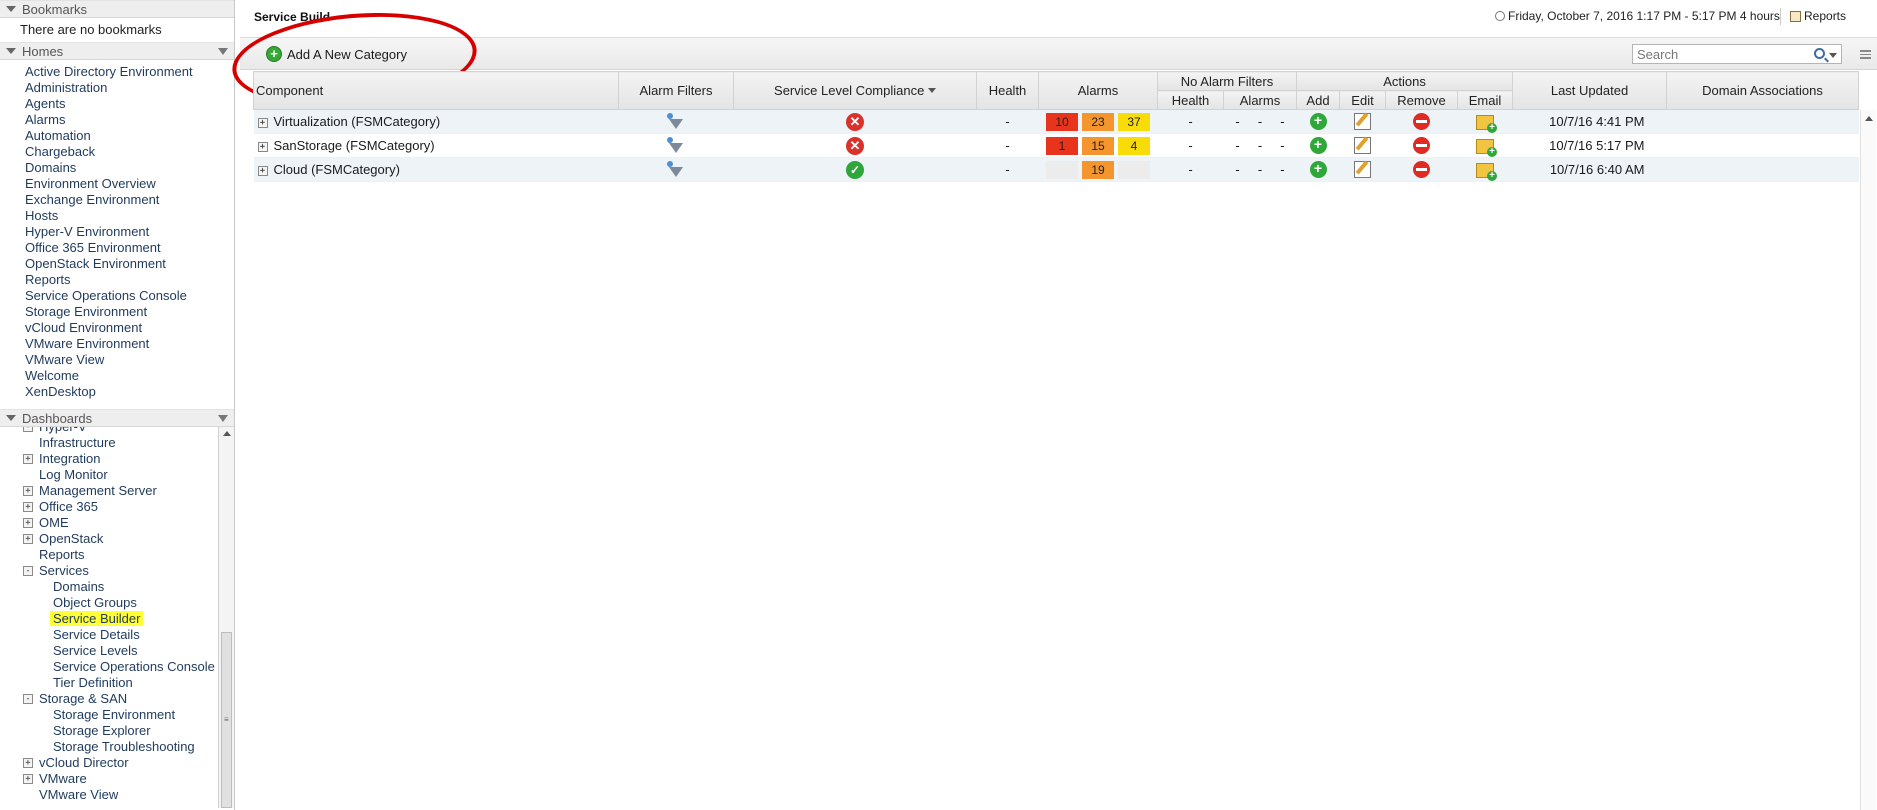 This screenshot has height=810, width=1877. I want to click on home-link: Active Directory Environment, so click(129, 72).